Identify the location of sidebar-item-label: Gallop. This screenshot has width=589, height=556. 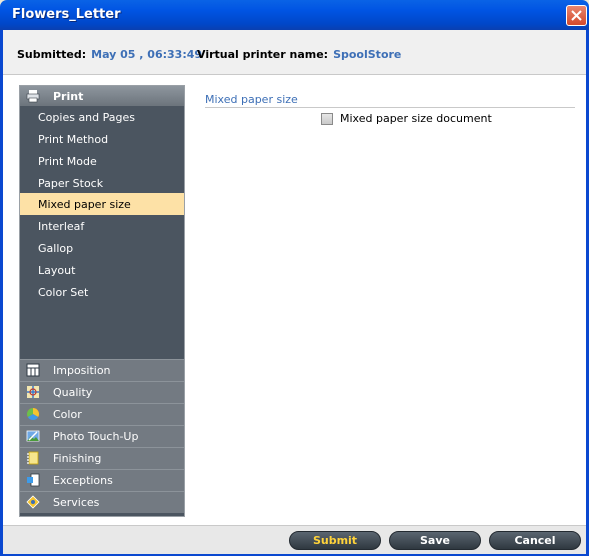
(56, 248).